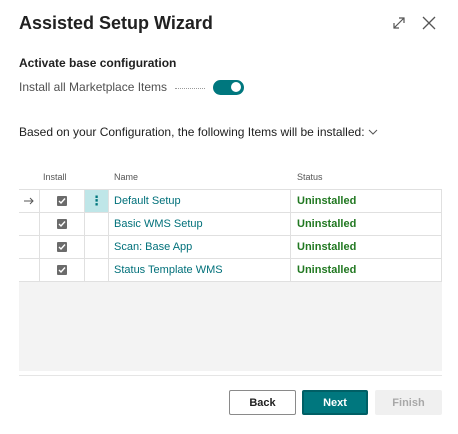  What do you see at coordinates (408, 402) in the screenshot?
I see `finish-button: Finish` at bounding box center [408, 402].